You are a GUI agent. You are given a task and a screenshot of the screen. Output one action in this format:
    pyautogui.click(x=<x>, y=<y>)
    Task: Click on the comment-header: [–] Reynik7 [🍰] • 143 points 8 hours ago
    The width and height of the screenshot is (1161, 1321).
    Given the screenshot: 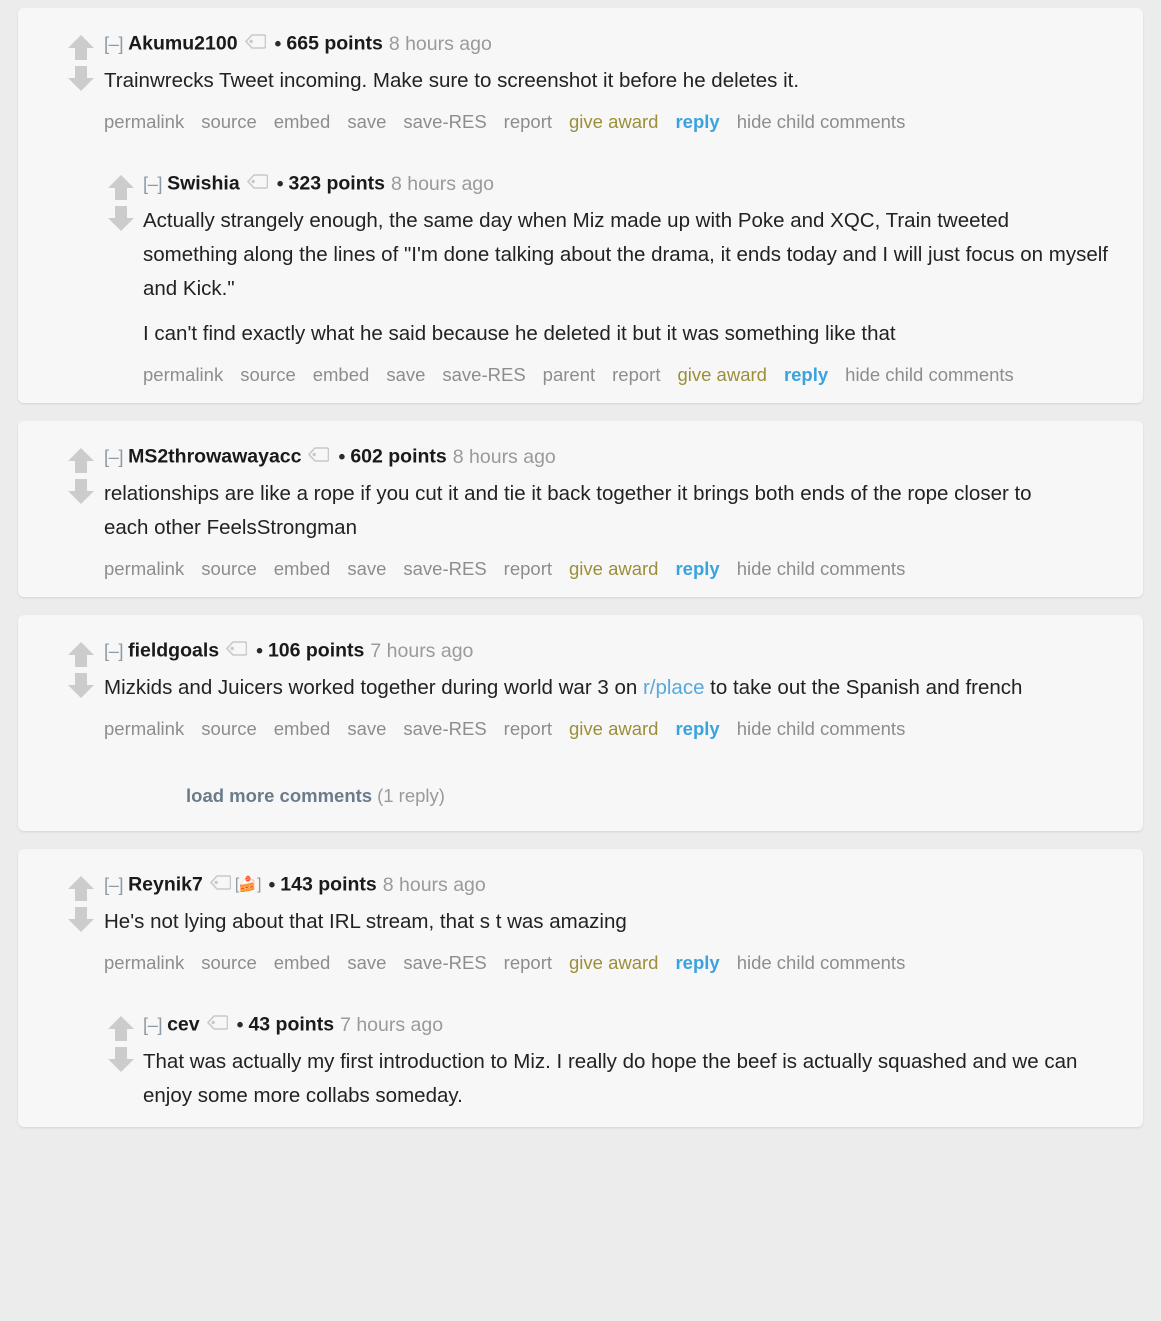 What is the action you would take?
    pyautogui.click(x=608, y=885)
    